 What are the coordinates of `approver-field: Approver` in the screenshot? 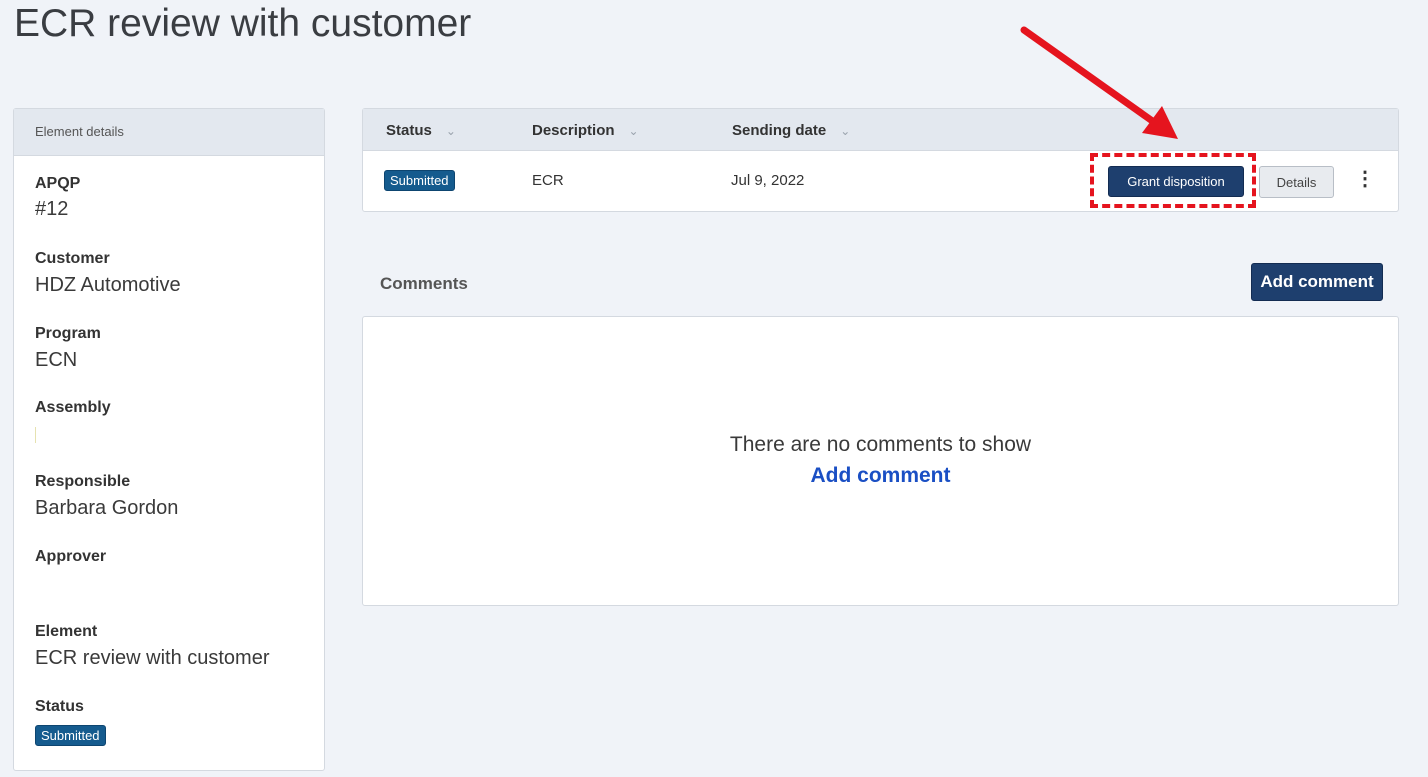 It's located at (70, 557).